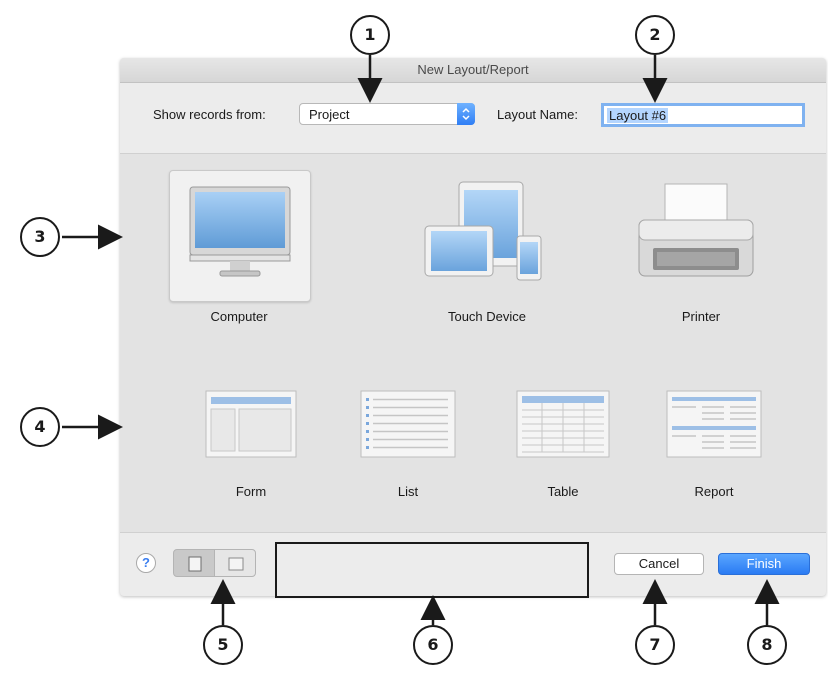  Describe the element at coordinates (40, 427) in the screenshot. I see `callout-4: 4` at that location.